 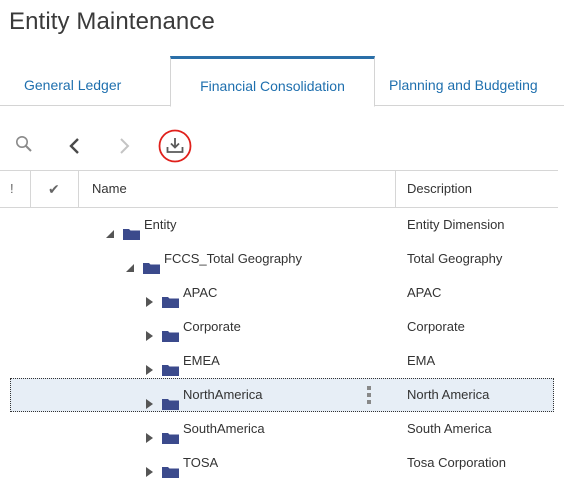 I want to click on check-column-header: ✔, so click(x=54, y=189).